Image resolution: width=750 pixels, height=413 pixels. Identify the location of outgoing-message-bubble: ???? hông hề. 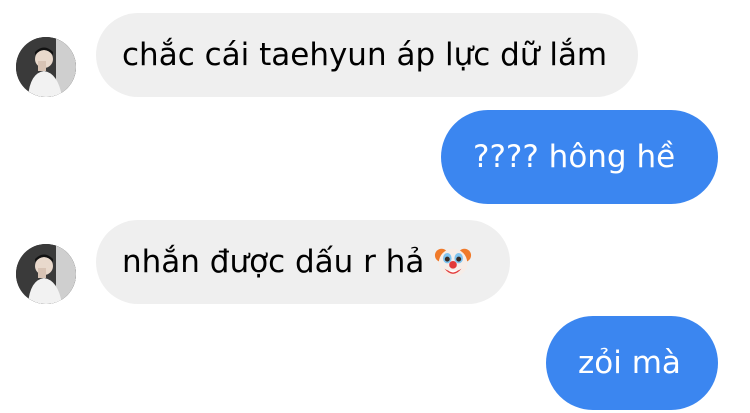
(579, 157).